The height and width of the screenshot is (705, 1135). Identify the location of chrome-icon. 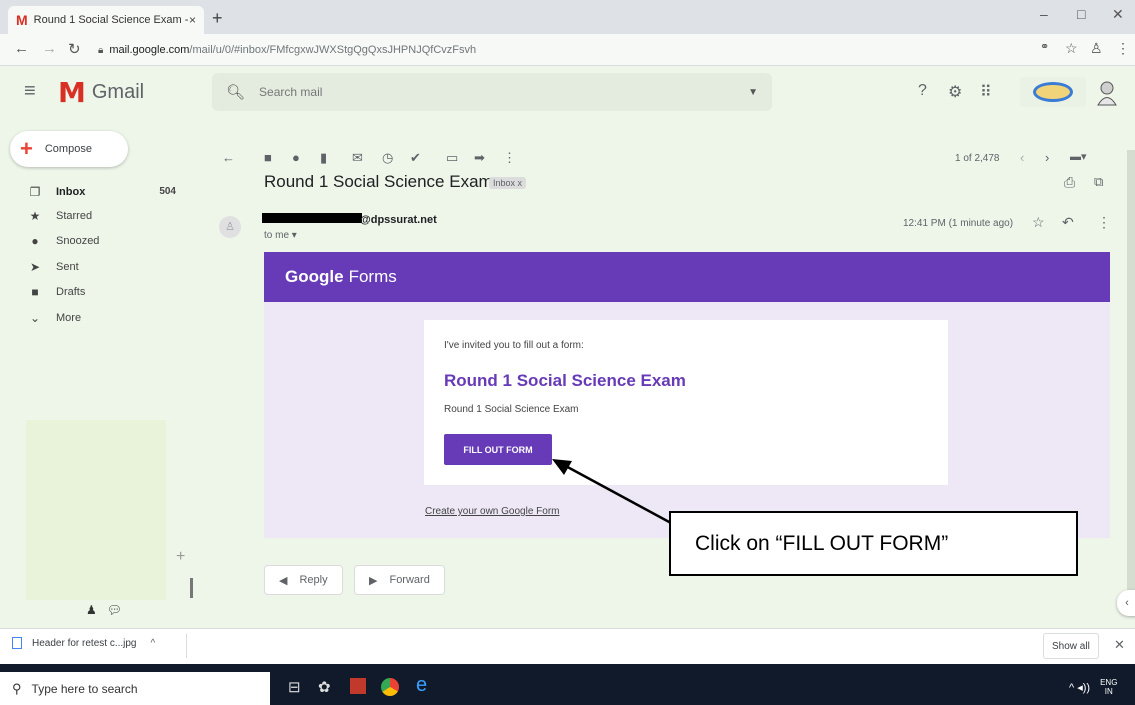
(390, 687).